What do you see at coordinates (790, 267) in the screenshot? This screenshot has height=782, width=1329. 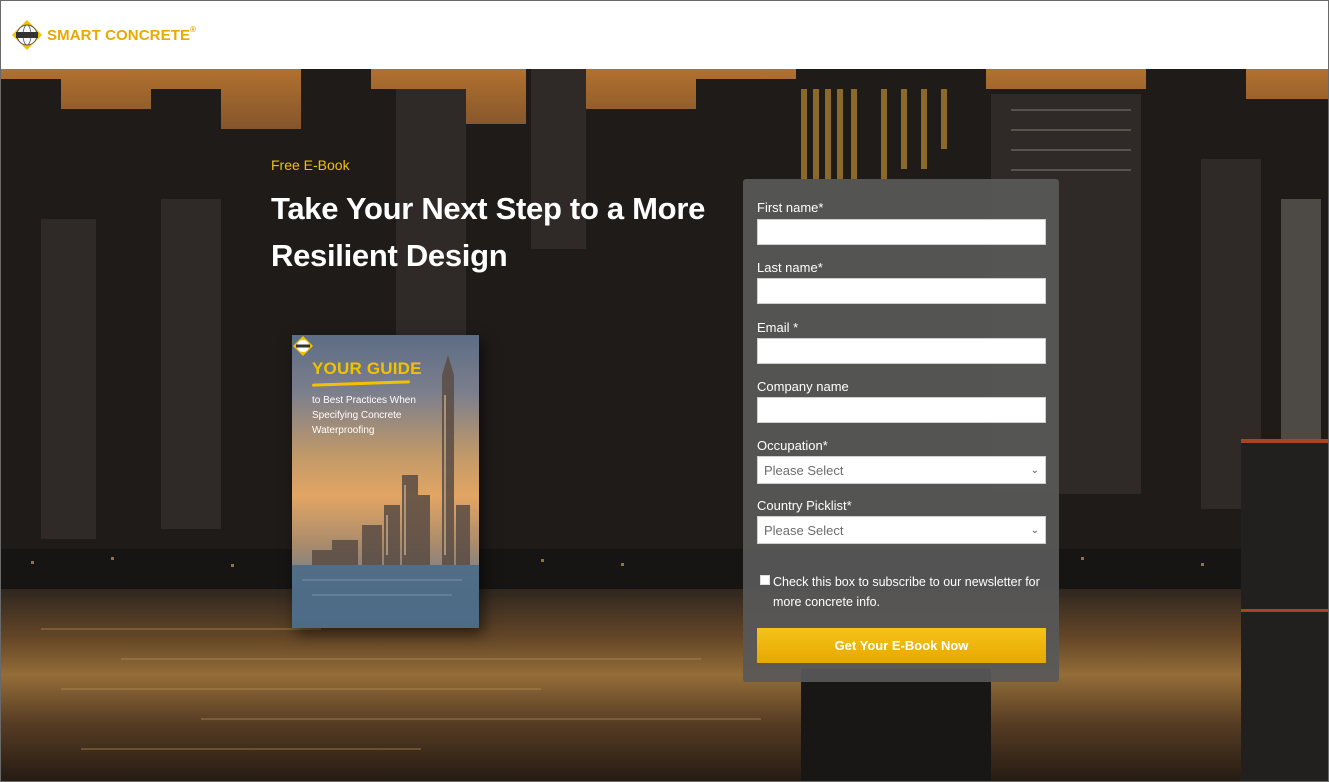 I see `last-name-label: Last name*` at bounding box center [790, 267].